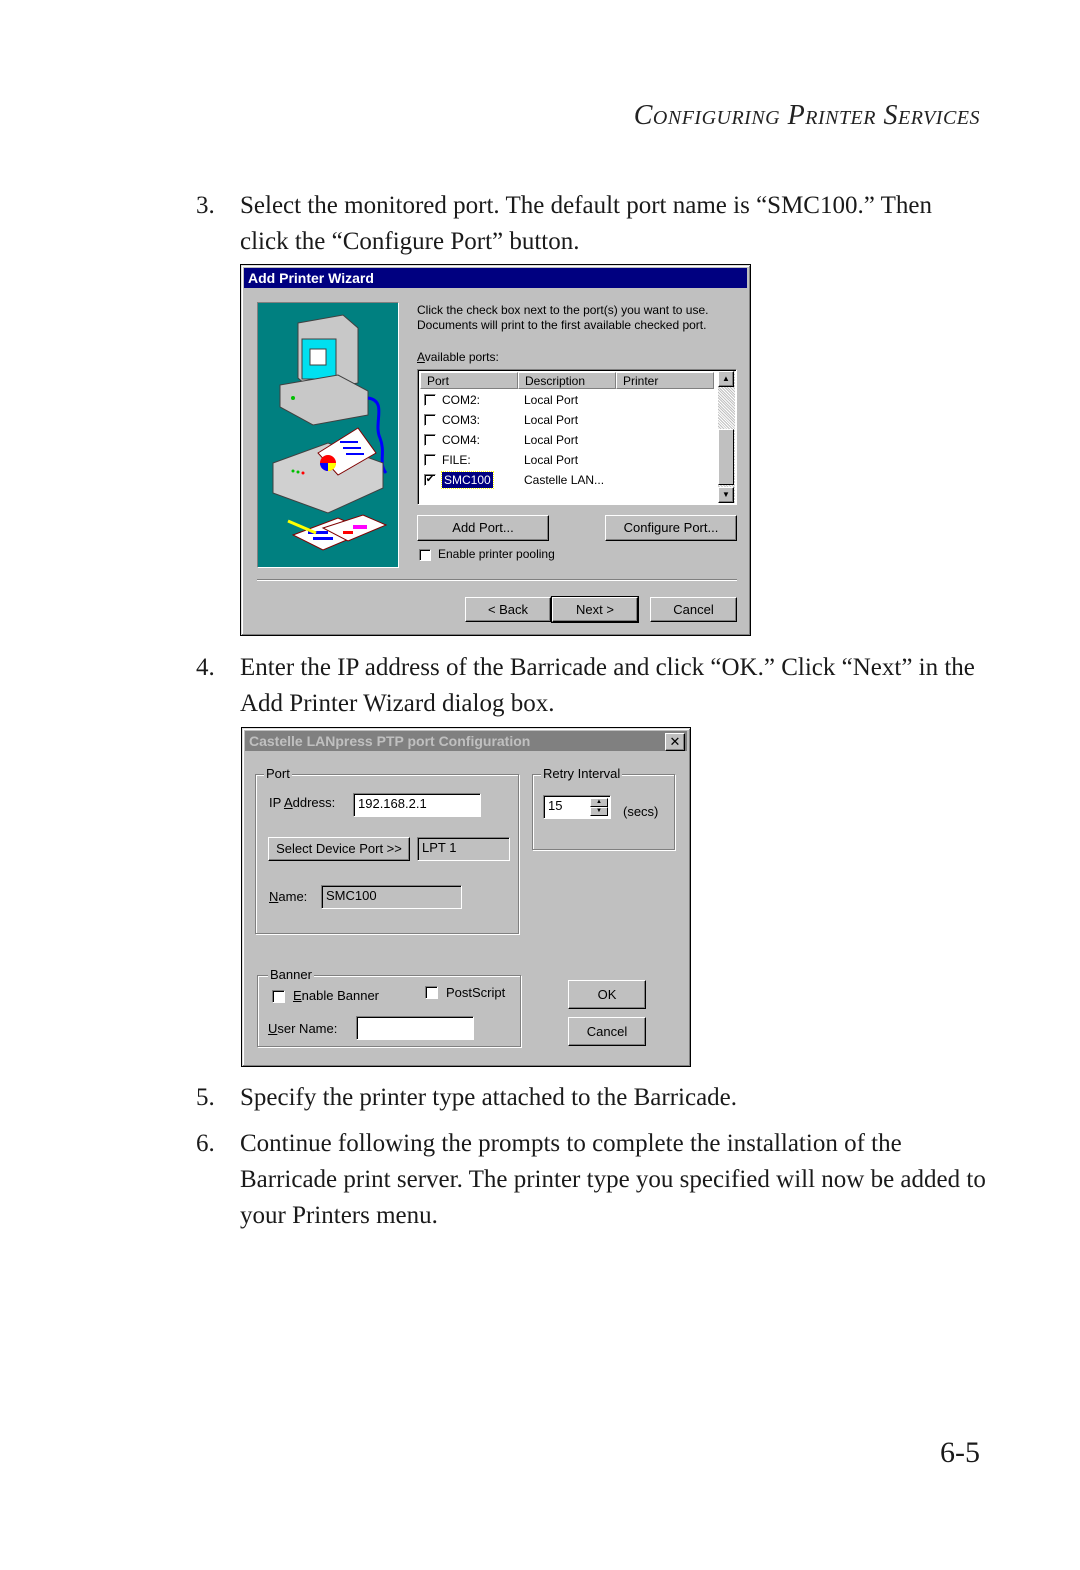  What do you see at coordinates (461, 440) in the screenshot?
I see `port-name: COM4:` at bounding box center [461, 440].